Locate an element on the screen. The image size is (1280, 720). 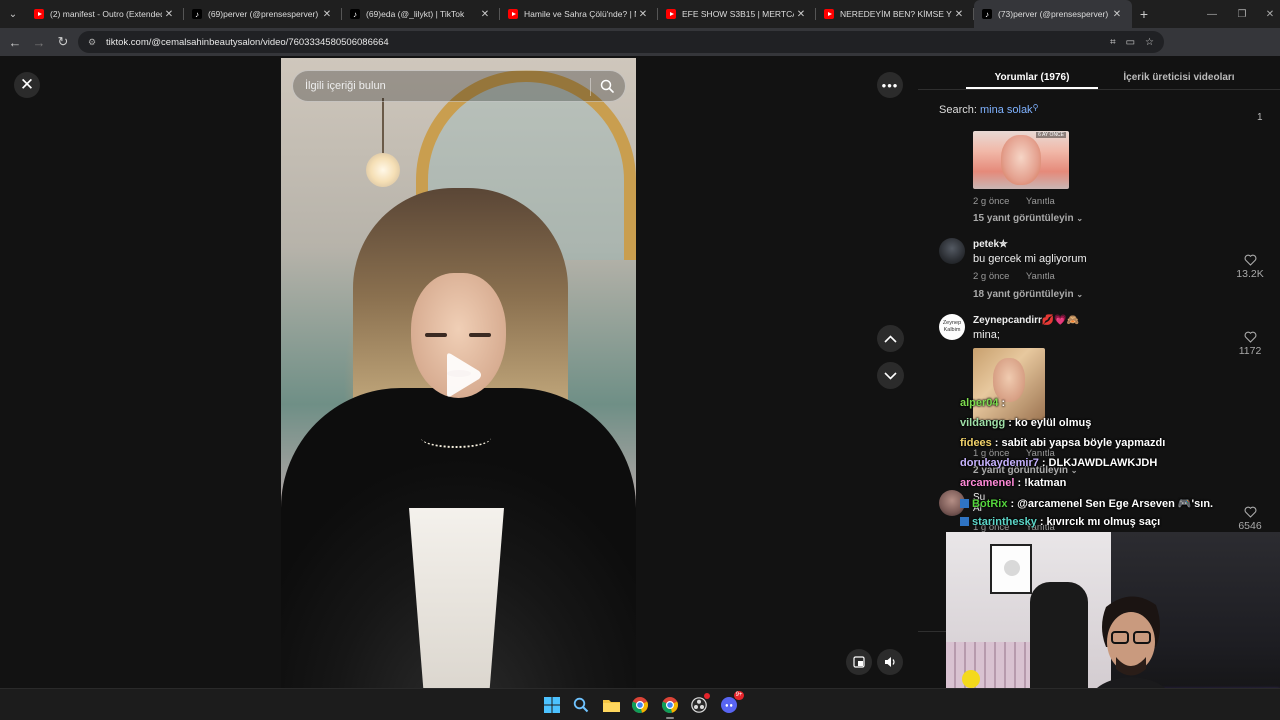
volume-icon is located at coordinates (889, 662).